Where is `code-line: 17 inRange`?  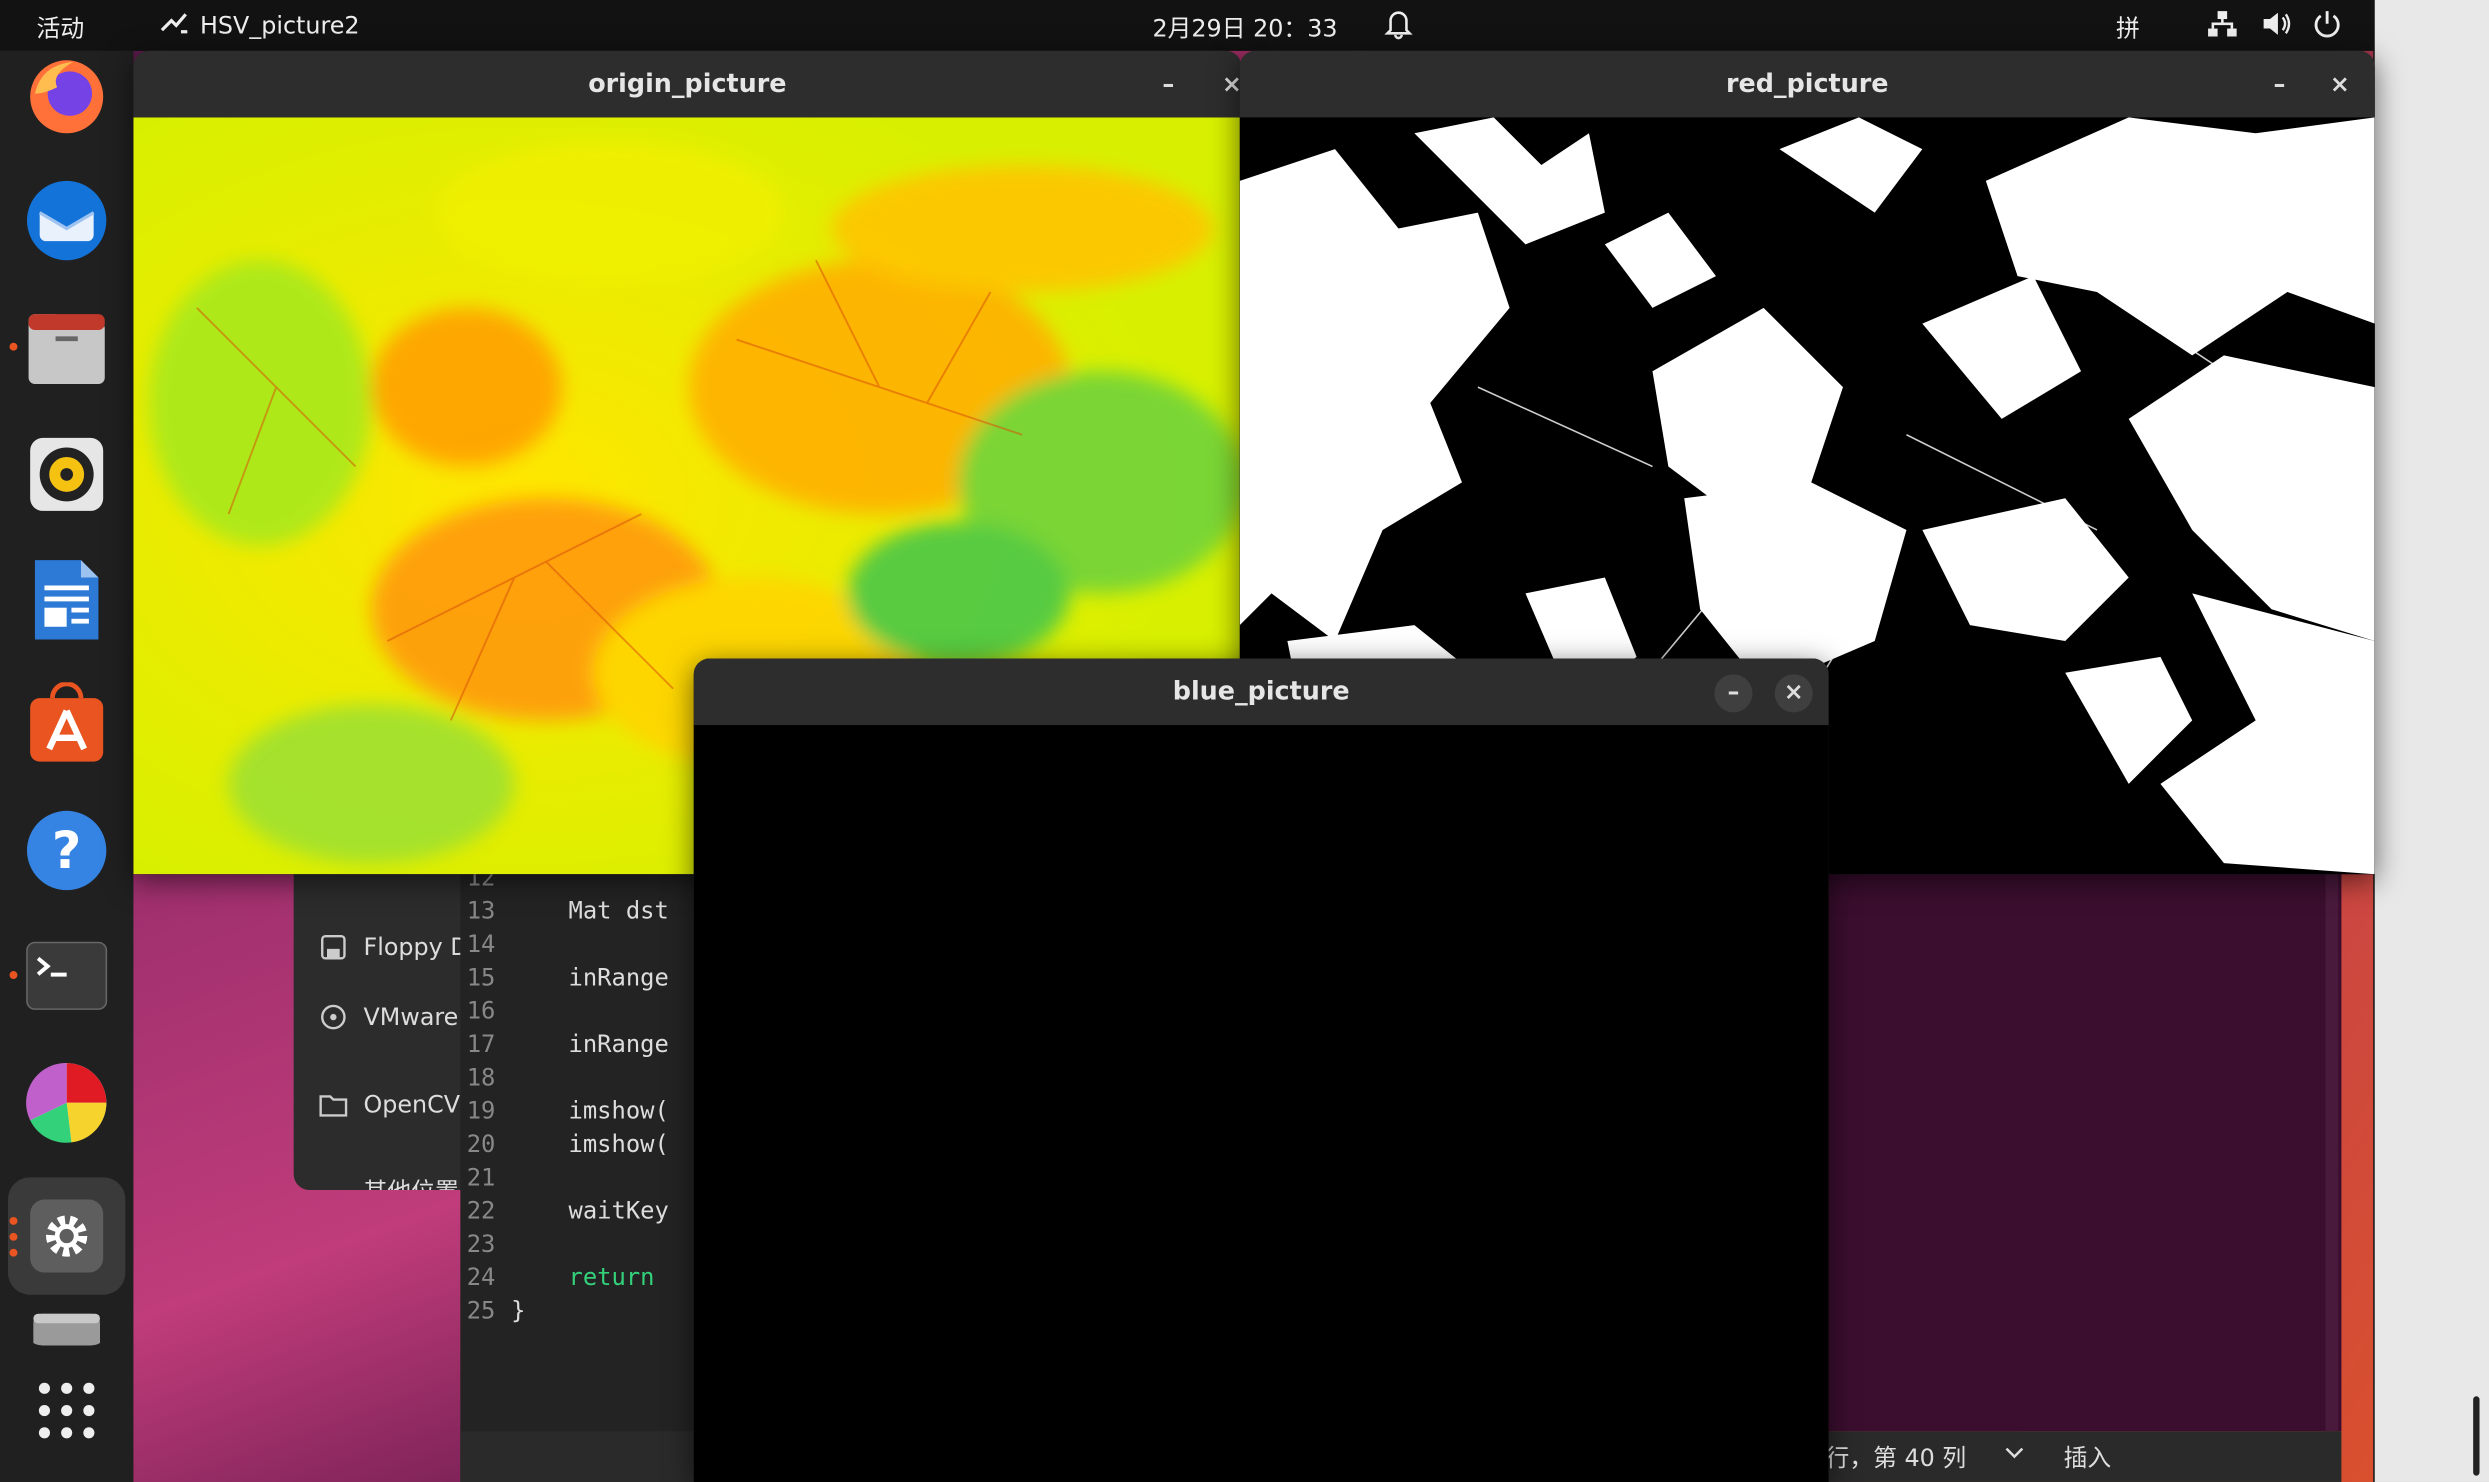 code-line: 17 inRange is located at coordinates (568, 1044).